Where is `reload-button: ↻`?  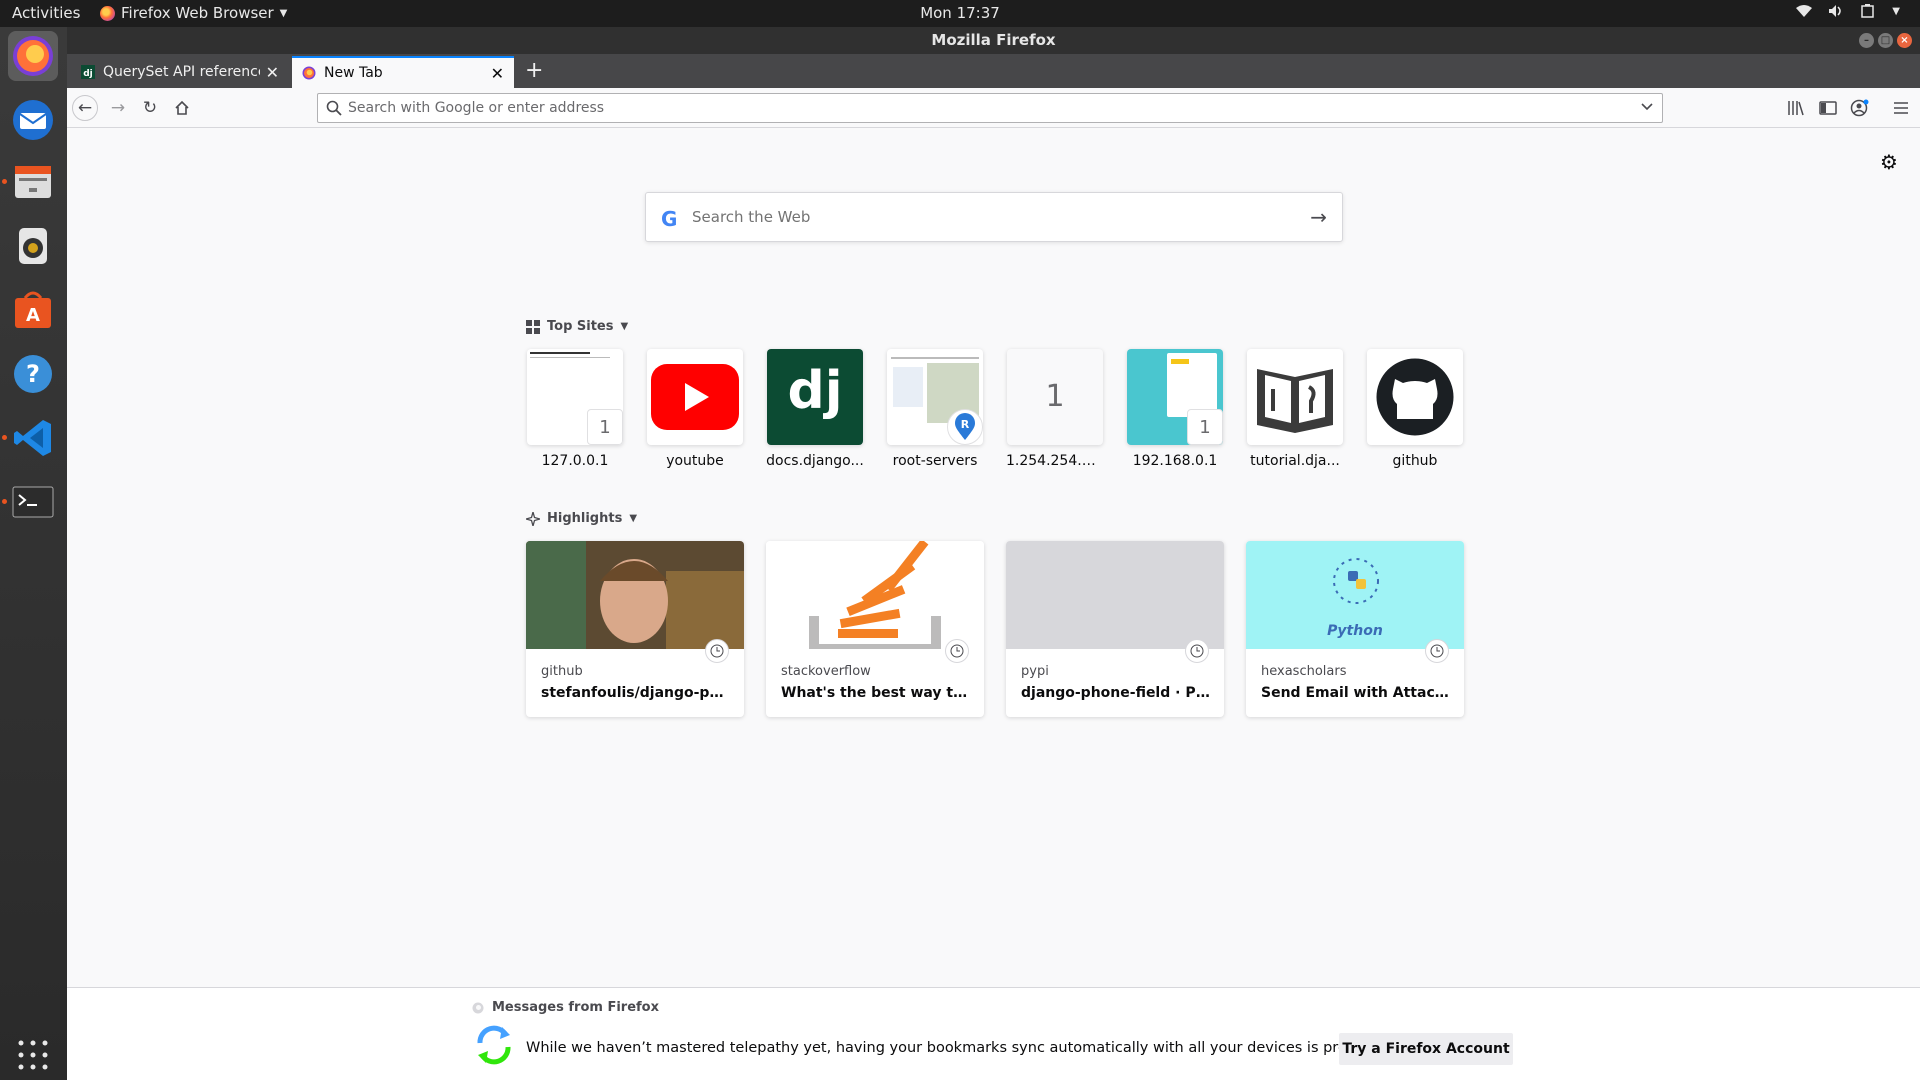 reload-button: ↻ is located at coordinates (150, 108).